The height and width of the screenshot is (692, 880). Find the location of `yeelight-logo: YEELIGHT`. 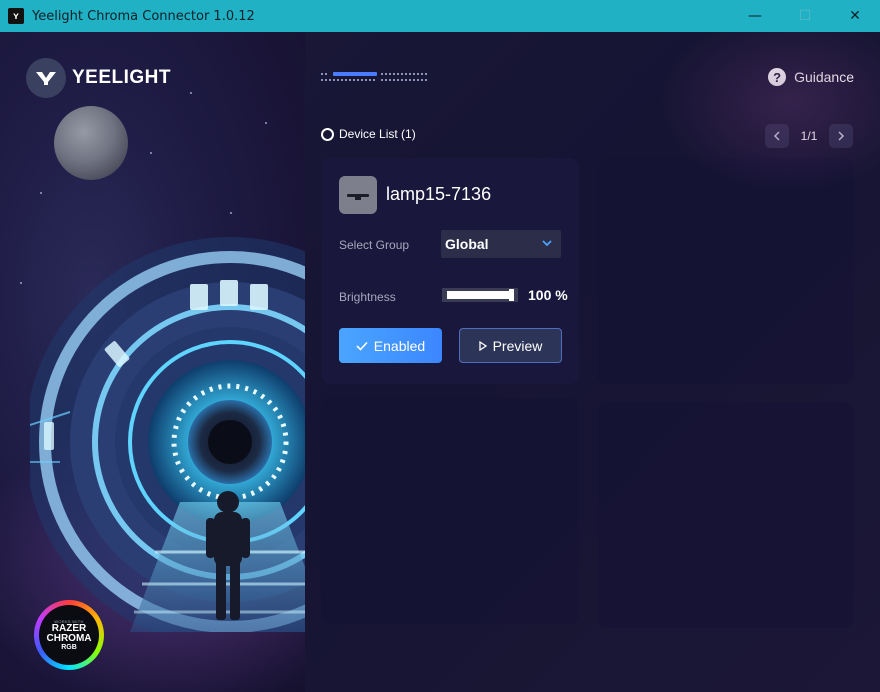

yeelight-logo: YEELIGHT is located at coordinates (98, 78).